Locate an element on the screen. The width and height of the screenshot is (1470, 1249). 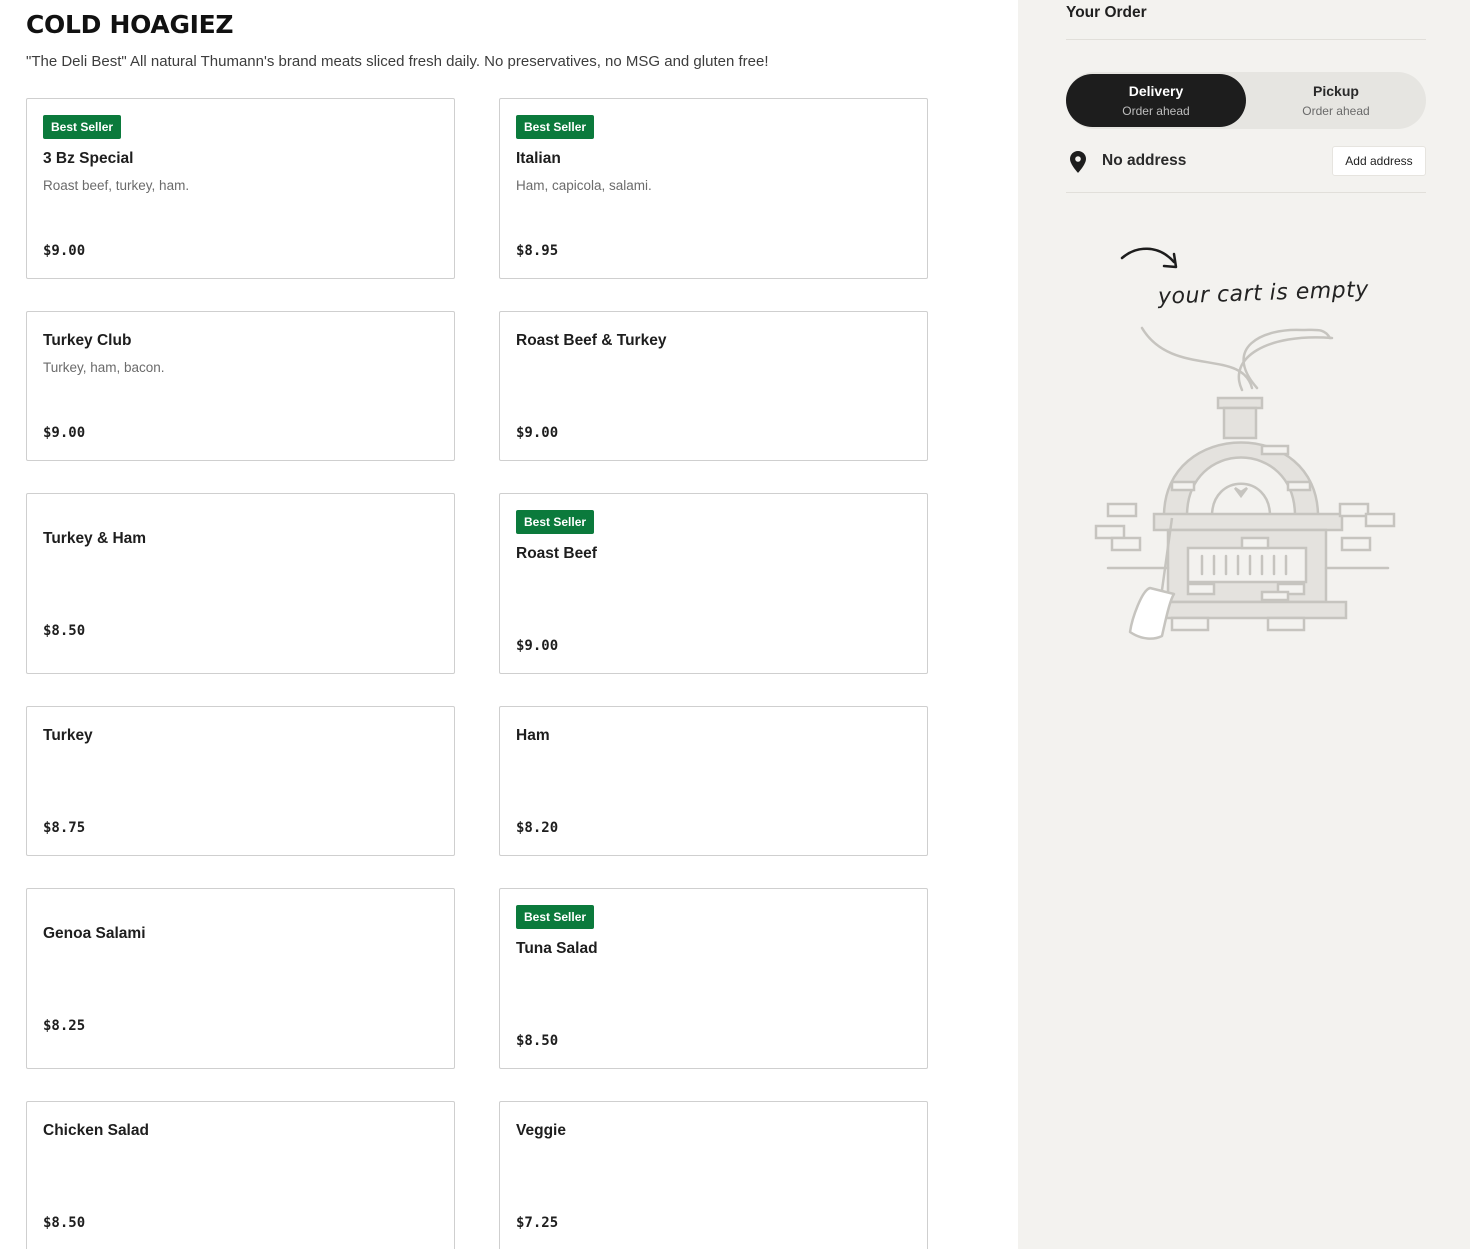
item-name: Chicken Salad is located at coordinates (96, 1130).